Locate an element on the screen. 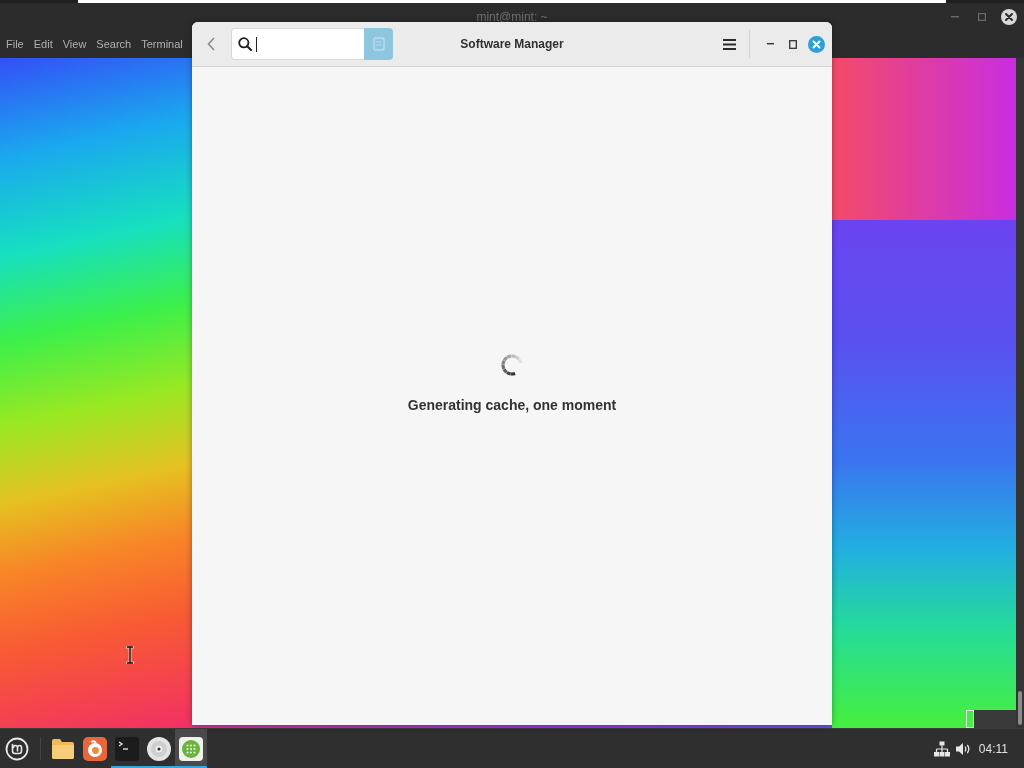  terminal-cursor is located at coordinates (970, 719).